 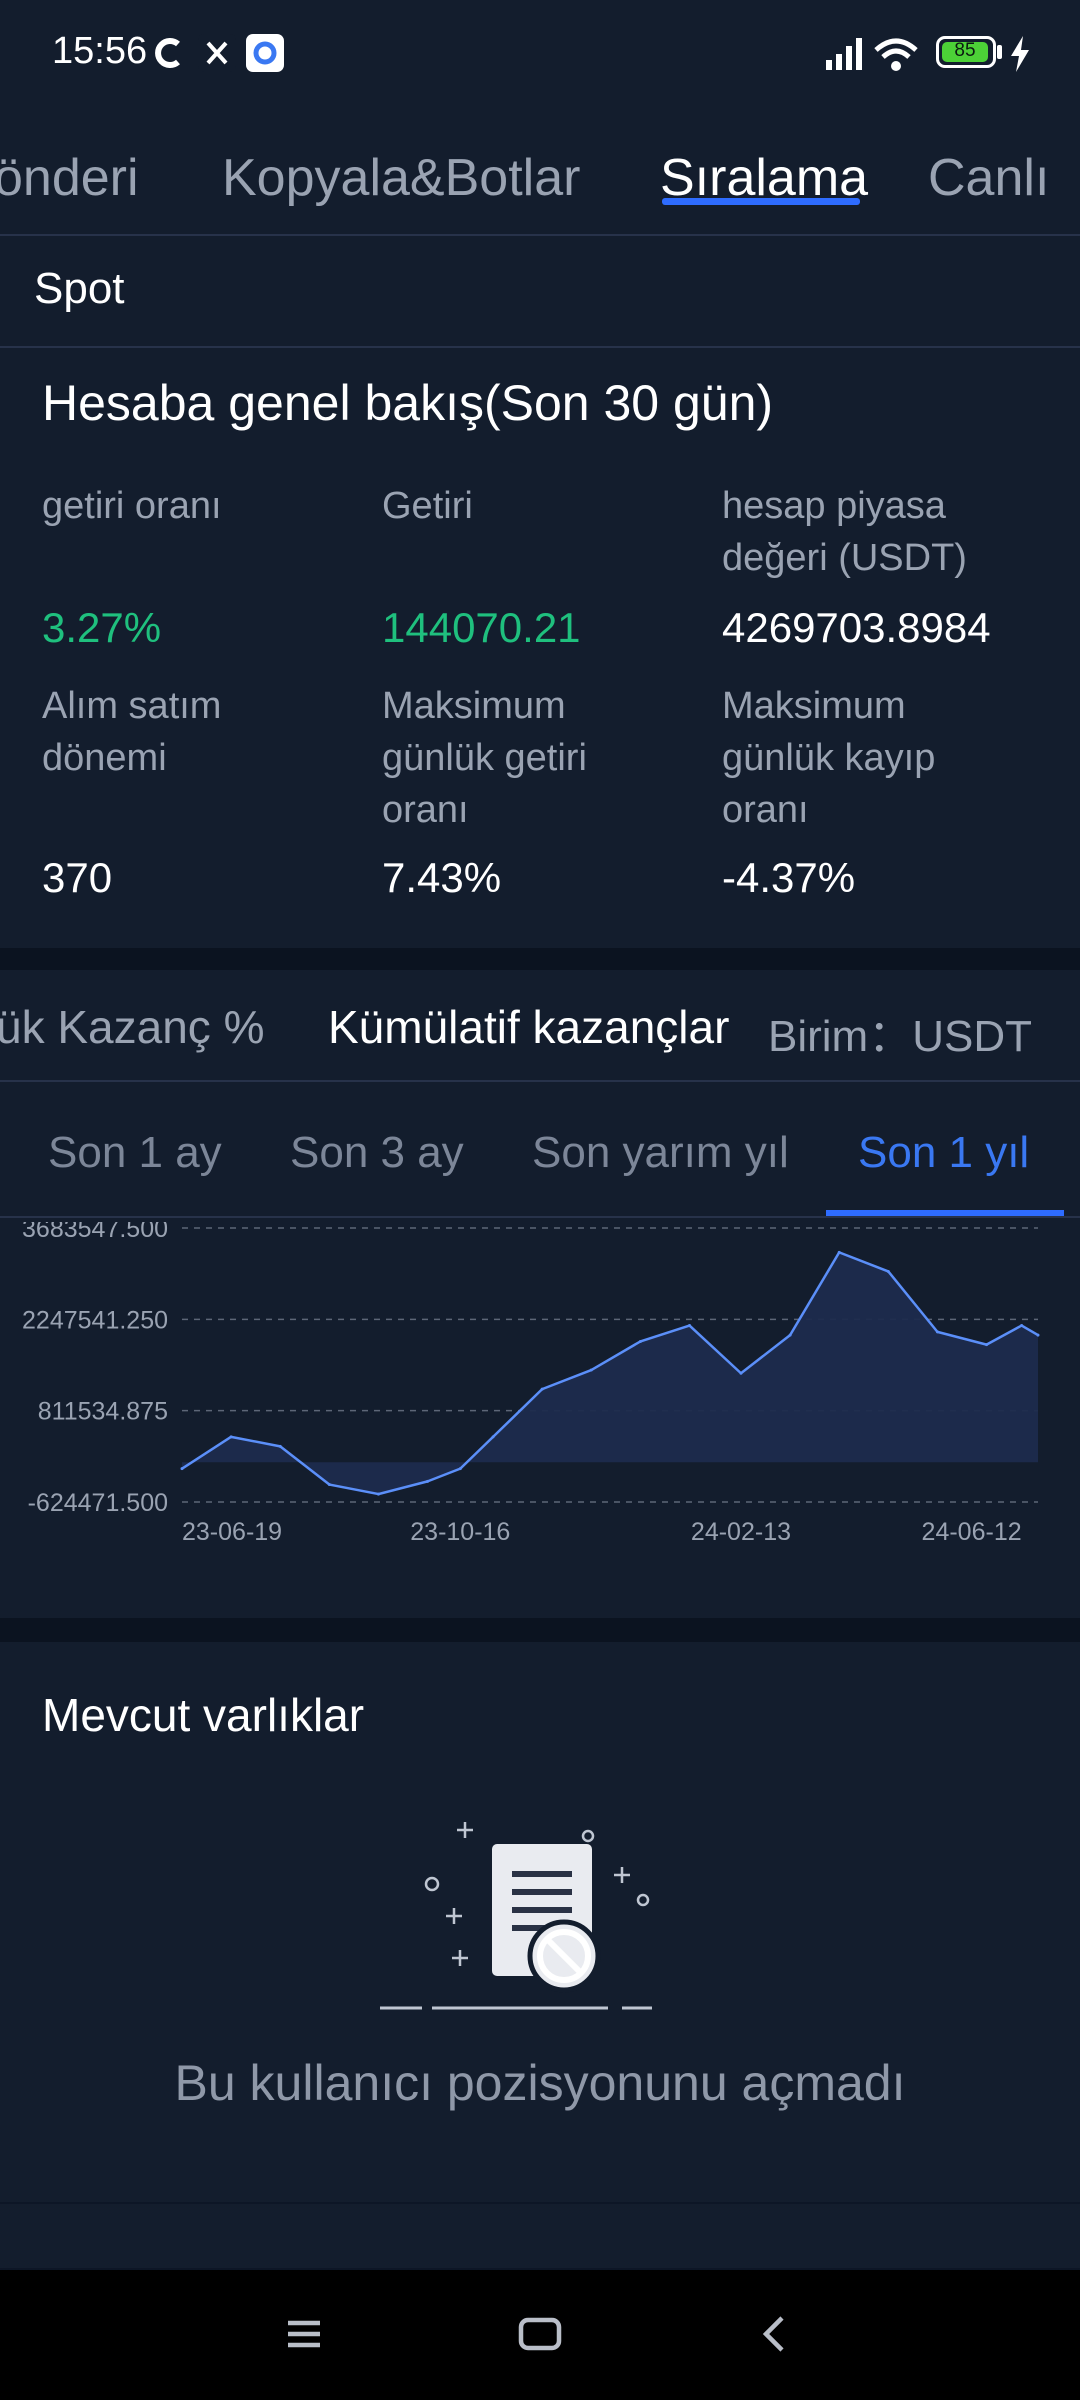 What do you see at coordinates (540, 959) in the screenshot?
I see `section-divider` at bounding box center [540, 959].